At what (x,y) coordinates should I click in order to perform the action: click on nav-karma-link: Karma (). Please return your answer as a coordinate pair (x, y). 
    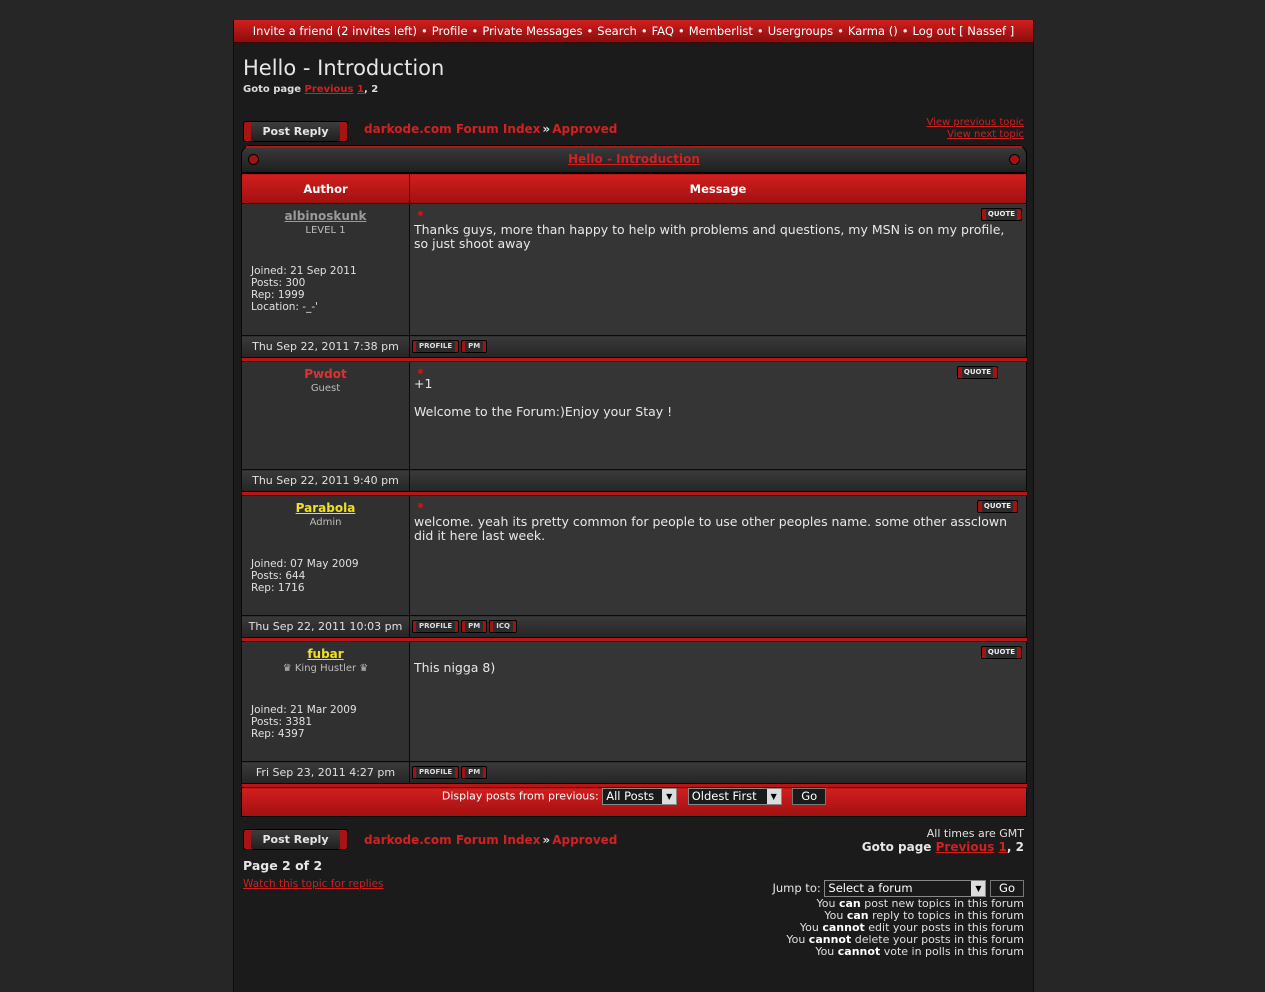
    Looking at the image, I should click on (873, 31).